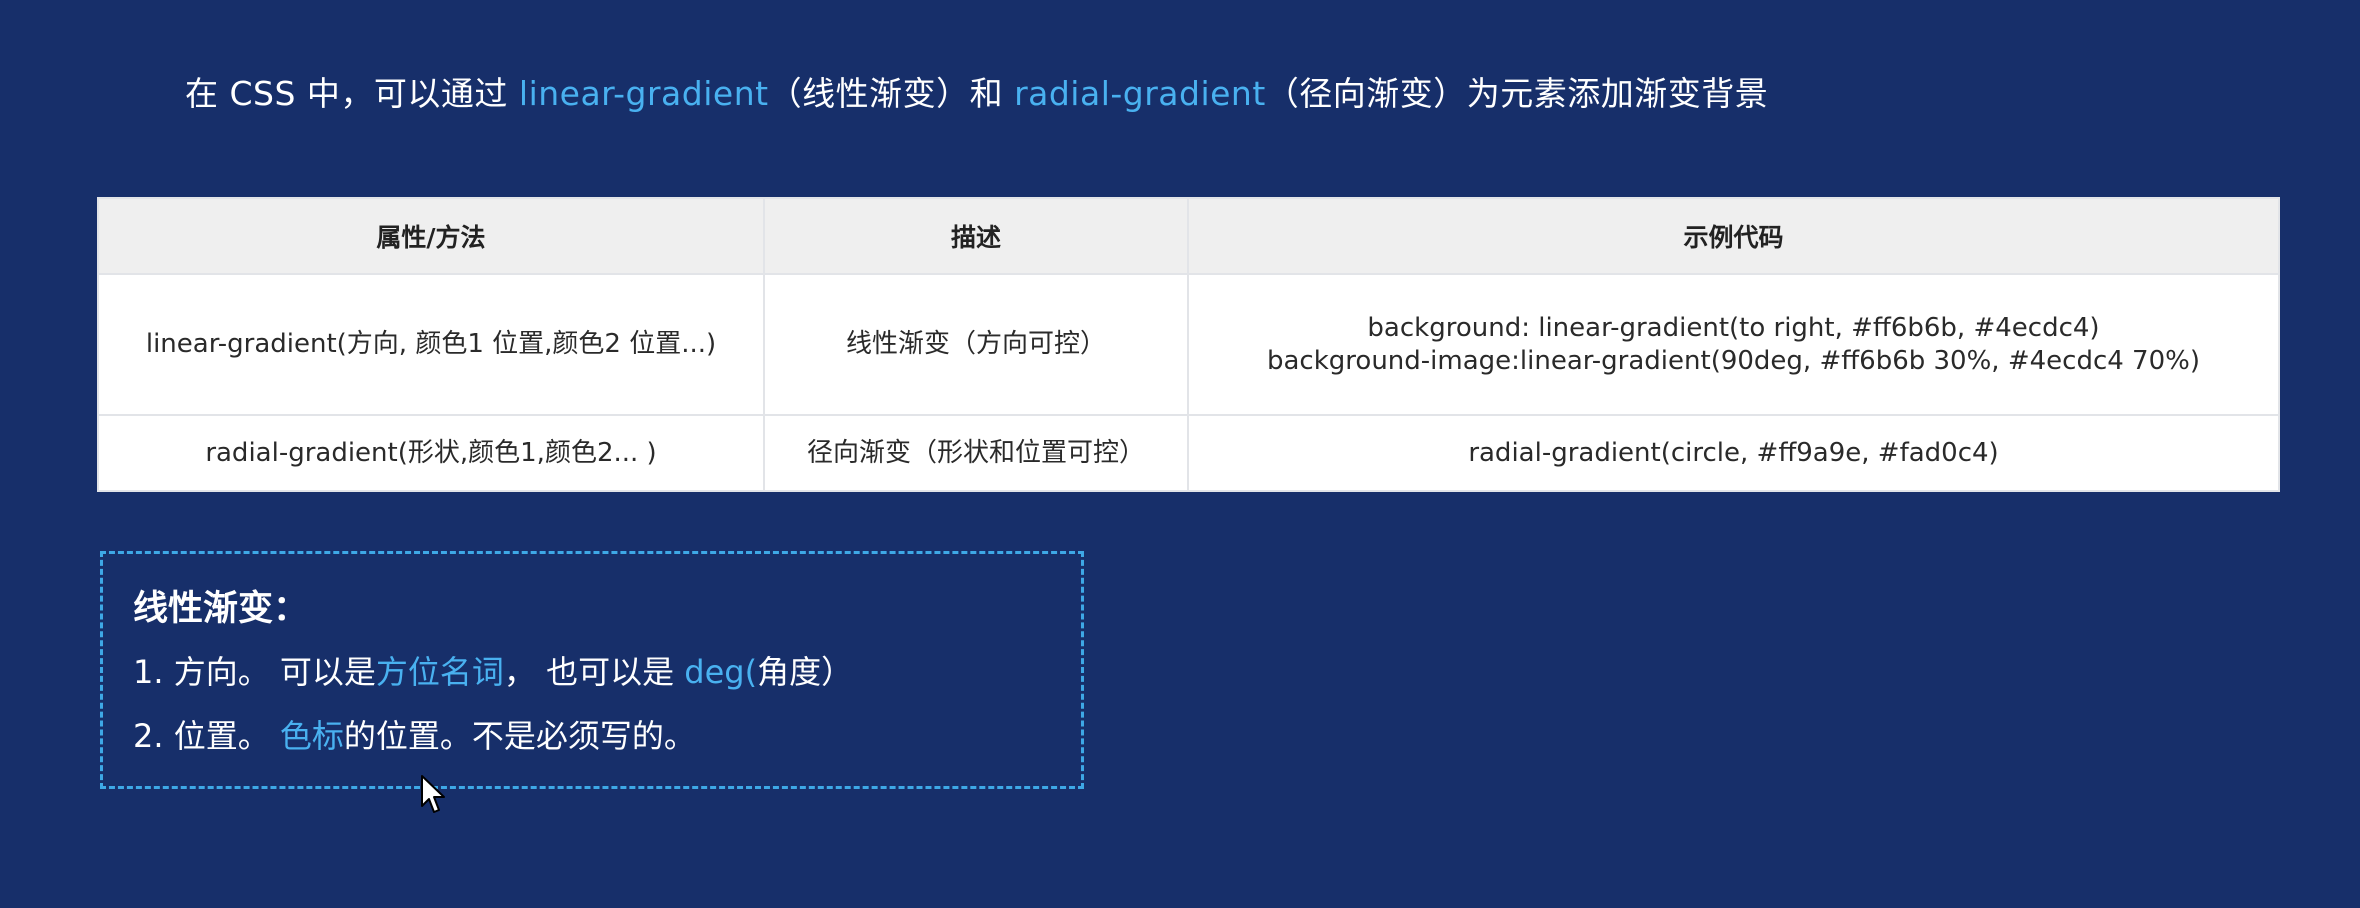  Describe the element at coordinates (433, 794) in the screenshot. I see `mouse-pointer-icon` at that location.